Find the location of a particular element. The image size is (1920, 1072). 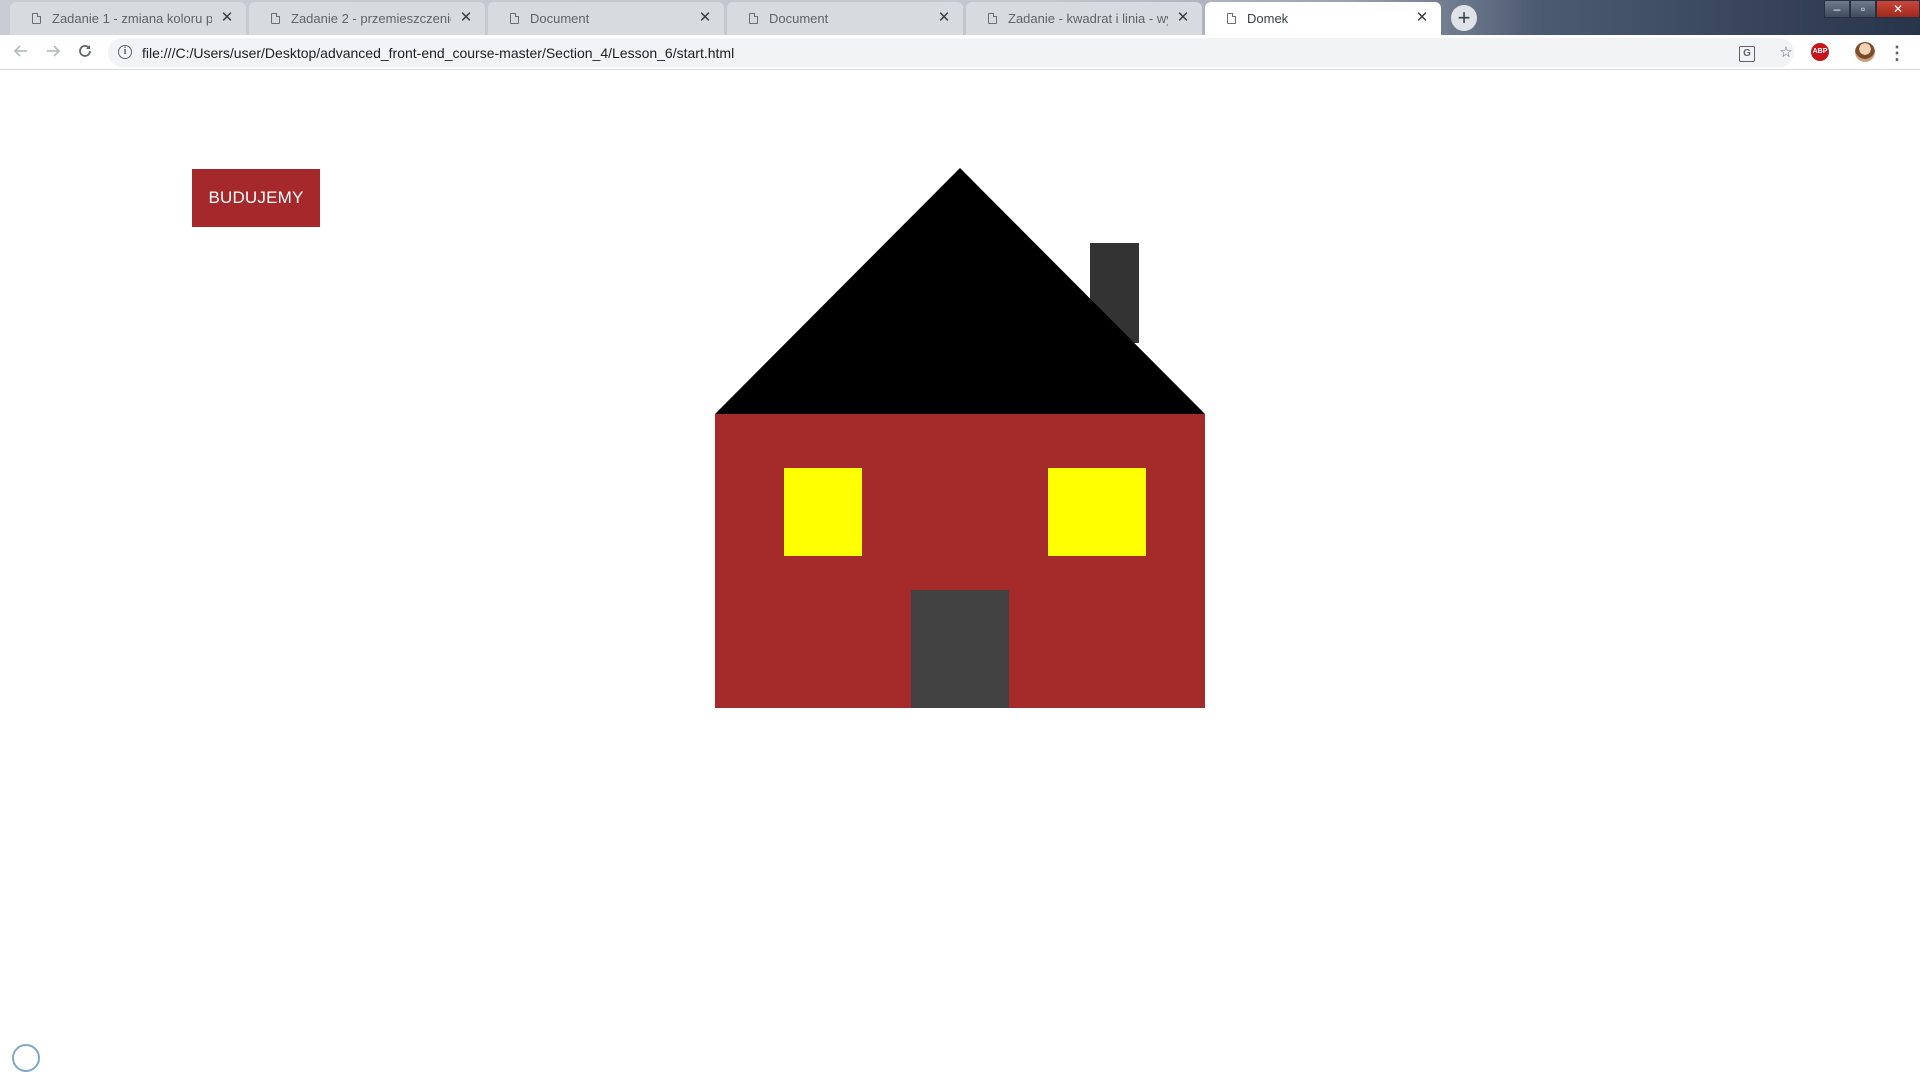

tab-title: Zadanie - kwadrat i linia - wyśrod is located at coordinates (1088, 18).